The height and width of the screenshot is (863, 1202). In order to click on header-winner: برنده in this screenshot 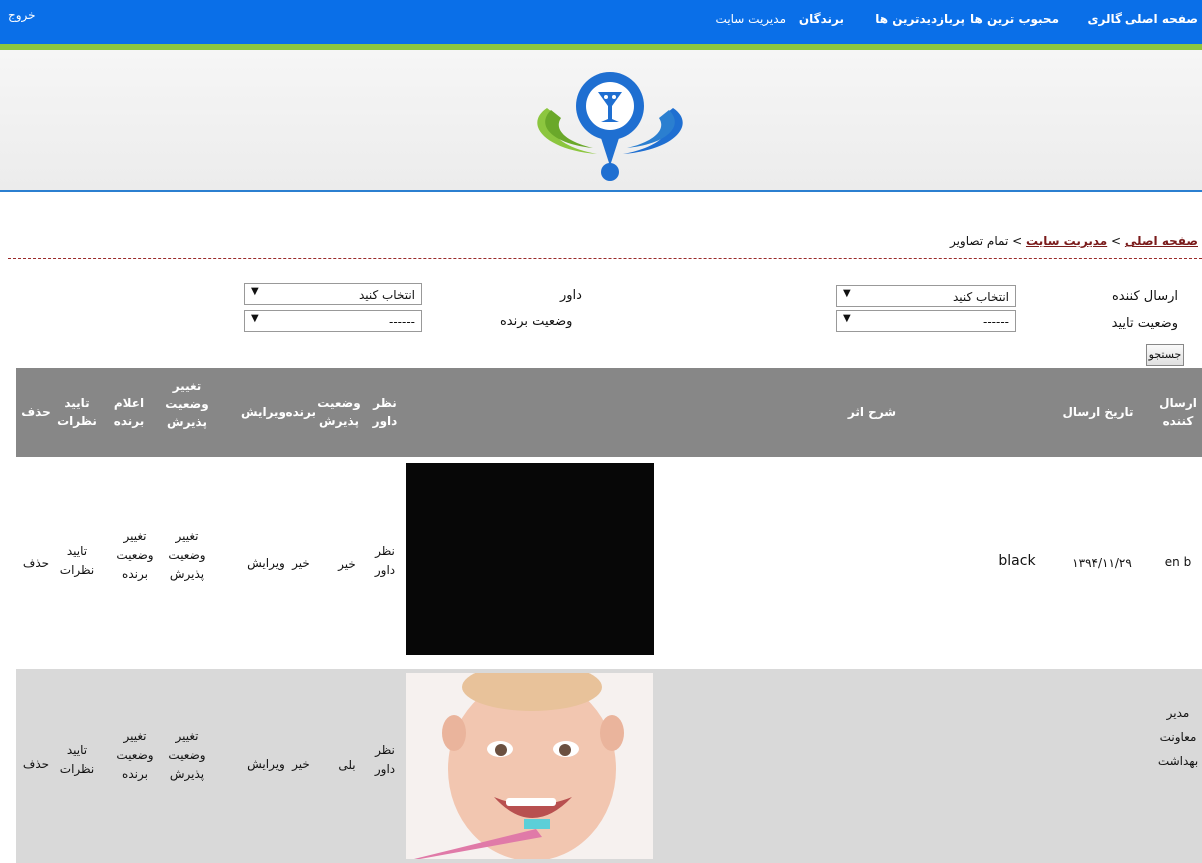, I will do `click(301, 412)`.